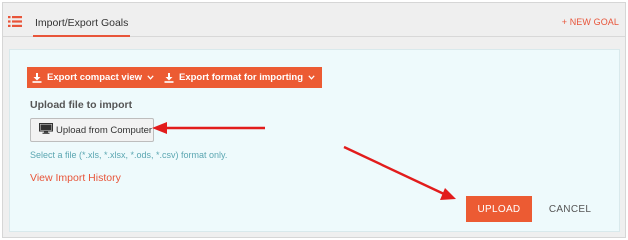 Image resolution: width=628 pixels, height=240 pixels. What do you see at coordinates (314, 20) in the screenshot?
I see `top-bar: Import/Export Goals + NEW GOAL` at bounding box center [314, 20].